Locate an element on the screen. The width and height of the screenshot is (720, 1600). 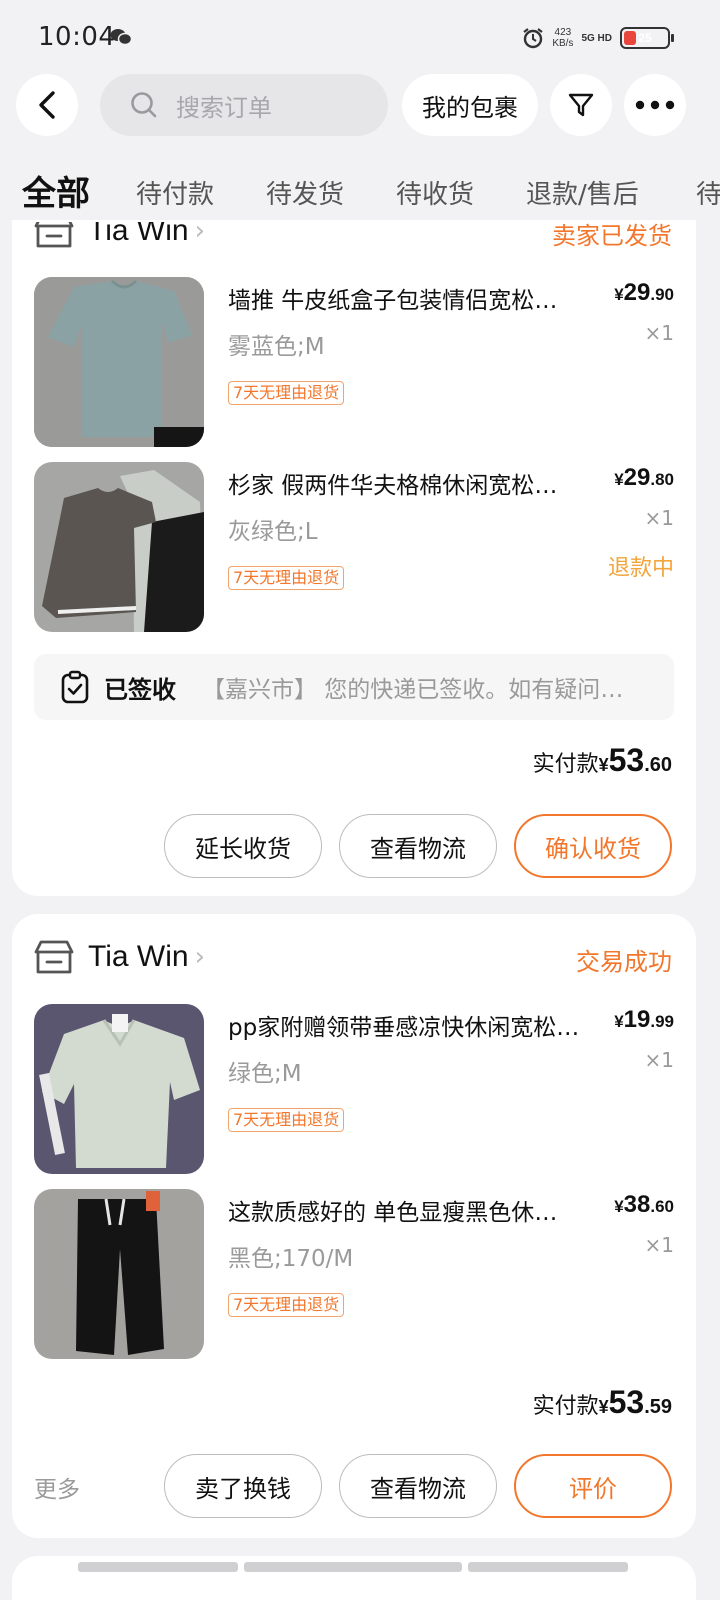
filter-button is located at coordinates (581, 105).